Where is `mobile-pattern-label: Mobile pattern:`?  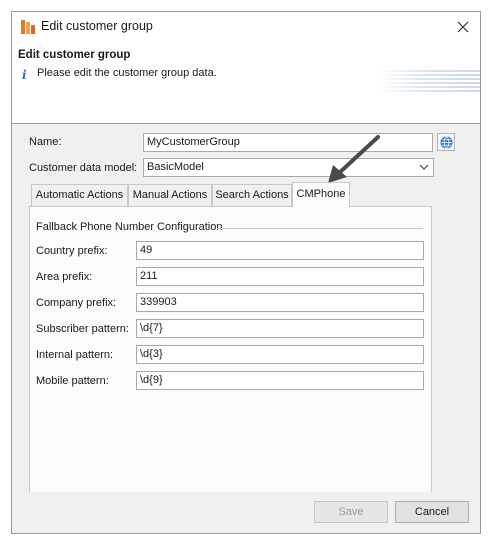
mobile-pattern-label: Mobile pattern: is located at coordinates (72, 381).